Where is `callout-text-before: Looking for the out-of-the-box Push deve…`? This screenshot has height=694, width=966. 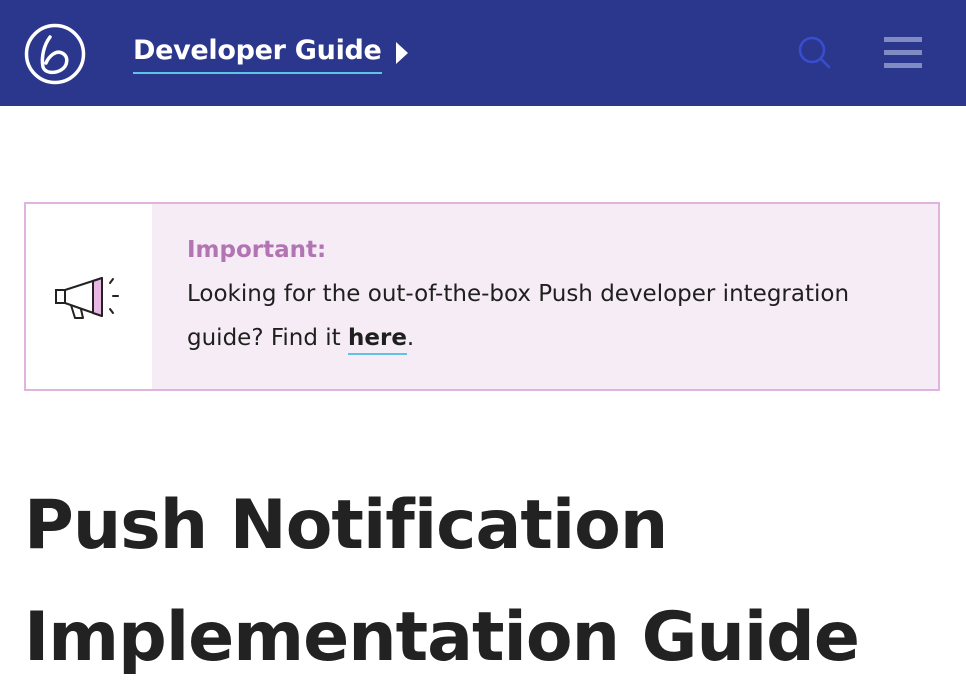
callout-text-before: Looking for the out-of-the-box Push deve… is located at coordinates (518, 316).